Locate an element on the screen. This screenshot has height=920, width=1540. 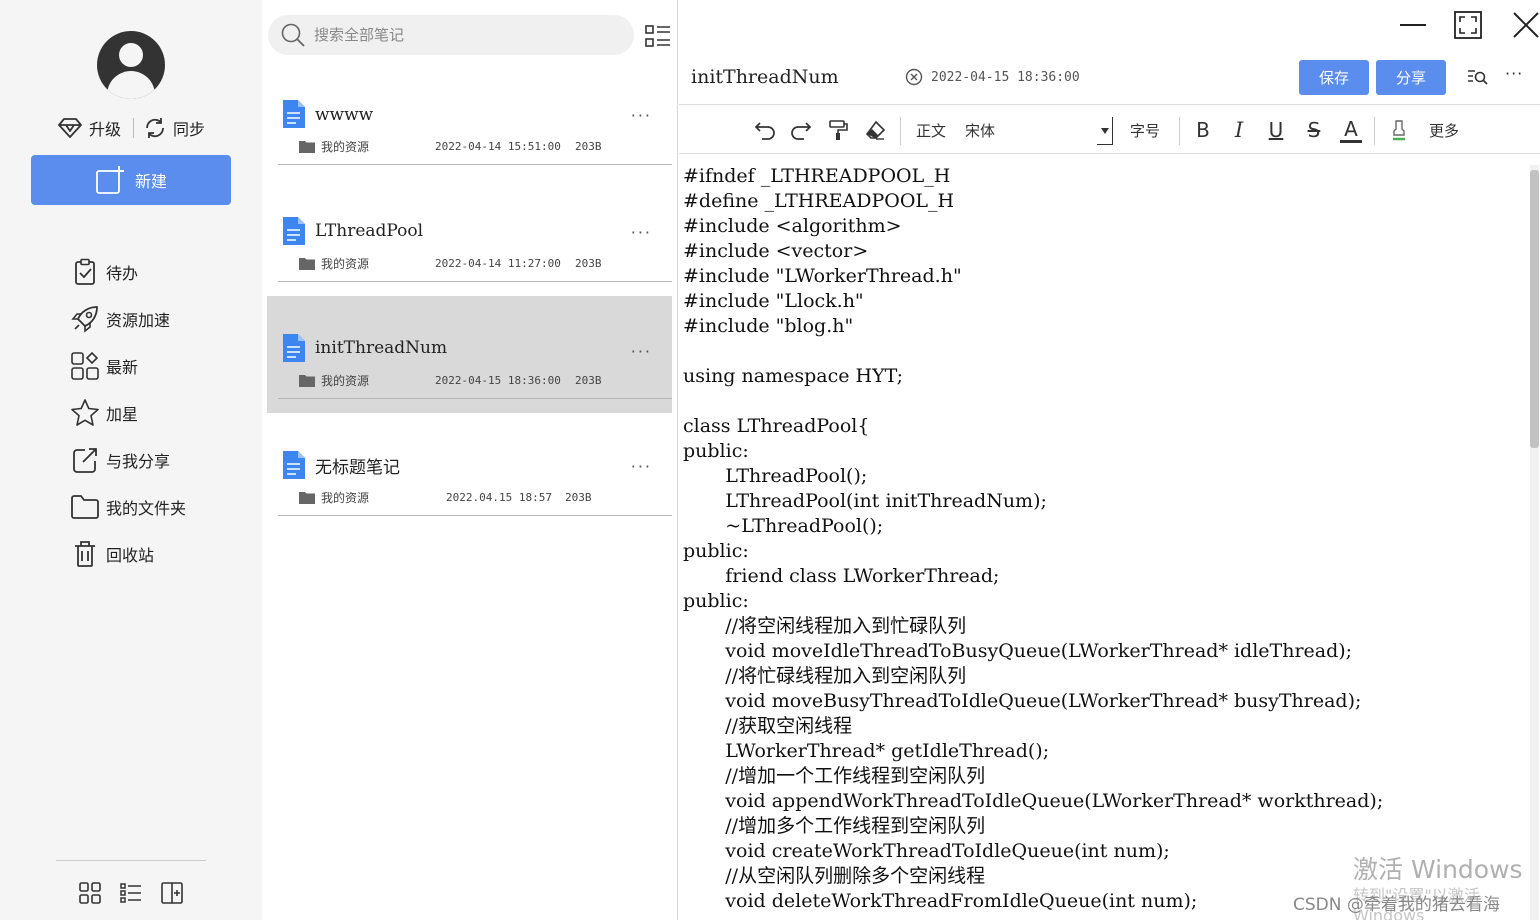
undo-icon is located at coordinates (765, 130).